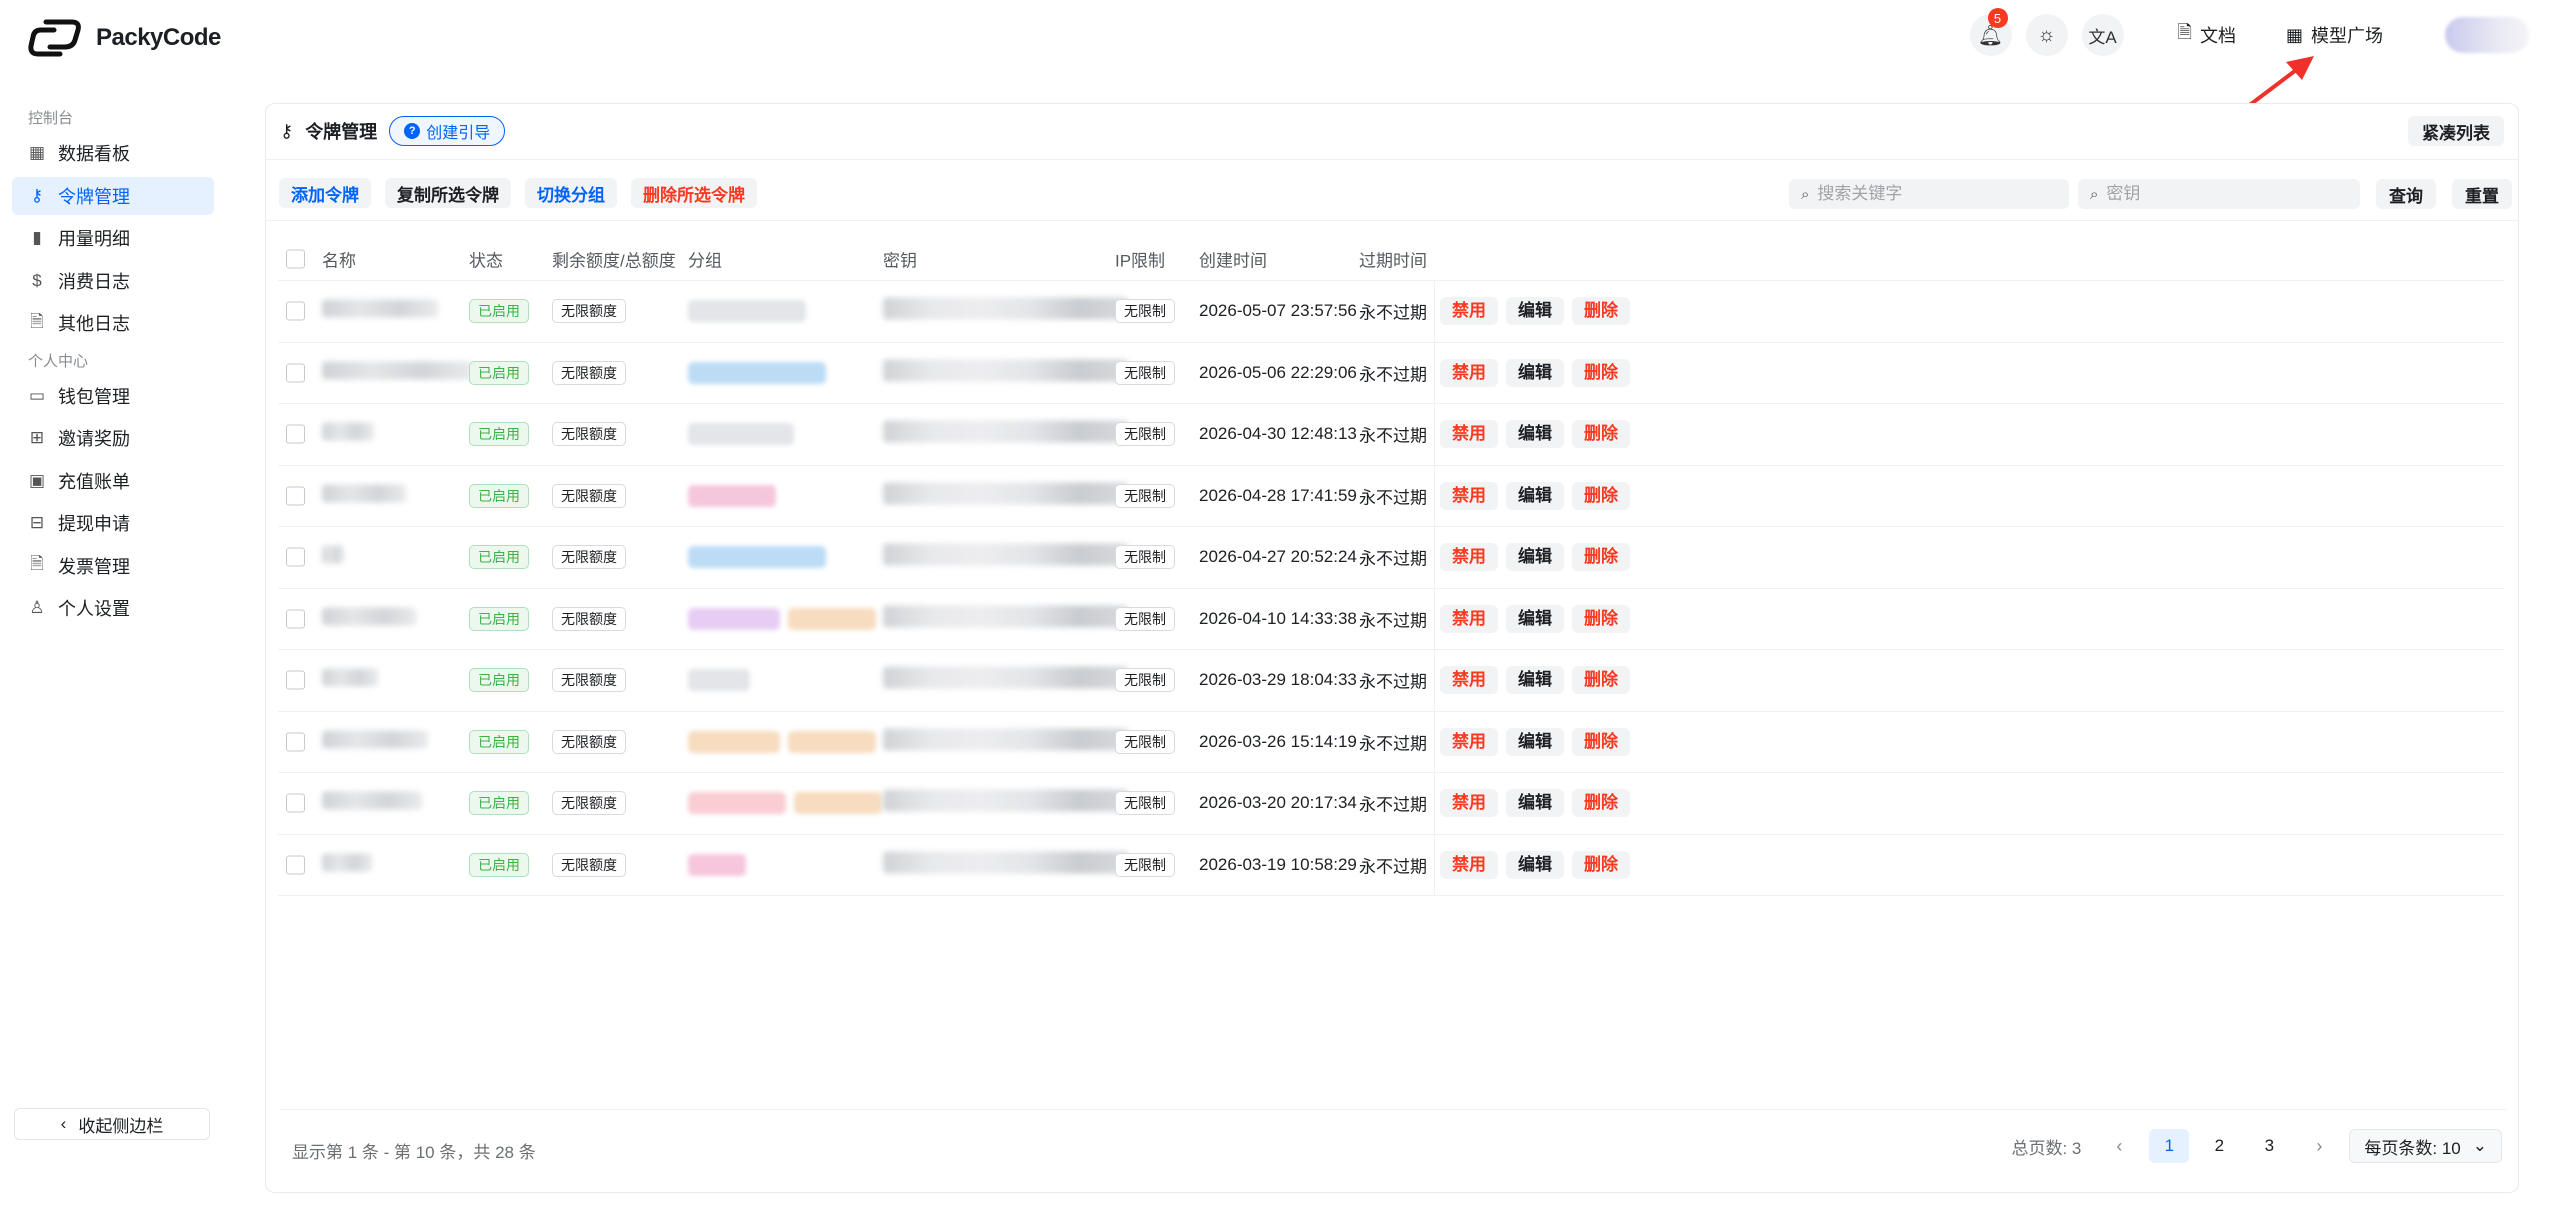 The height and width of the screenshot is (1230, 2559). What do you see at coordinates (113, 195) in the screenshot?
I see `sidebar-item-tokens: ⚷ 令牌管理` at bounding box center [113, 195].